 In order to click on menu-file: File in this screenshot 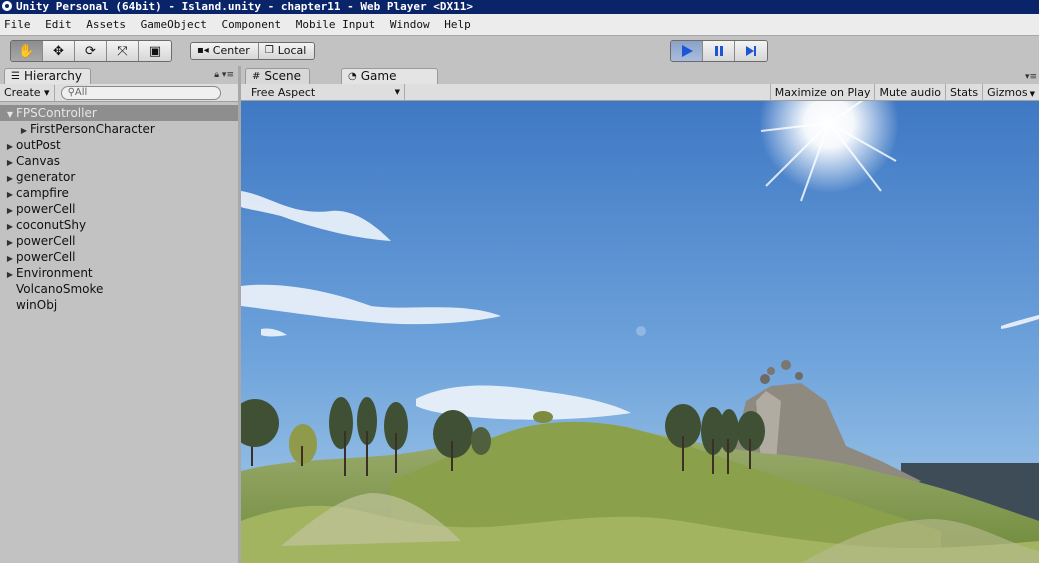, I will do `click(17, 25)`.